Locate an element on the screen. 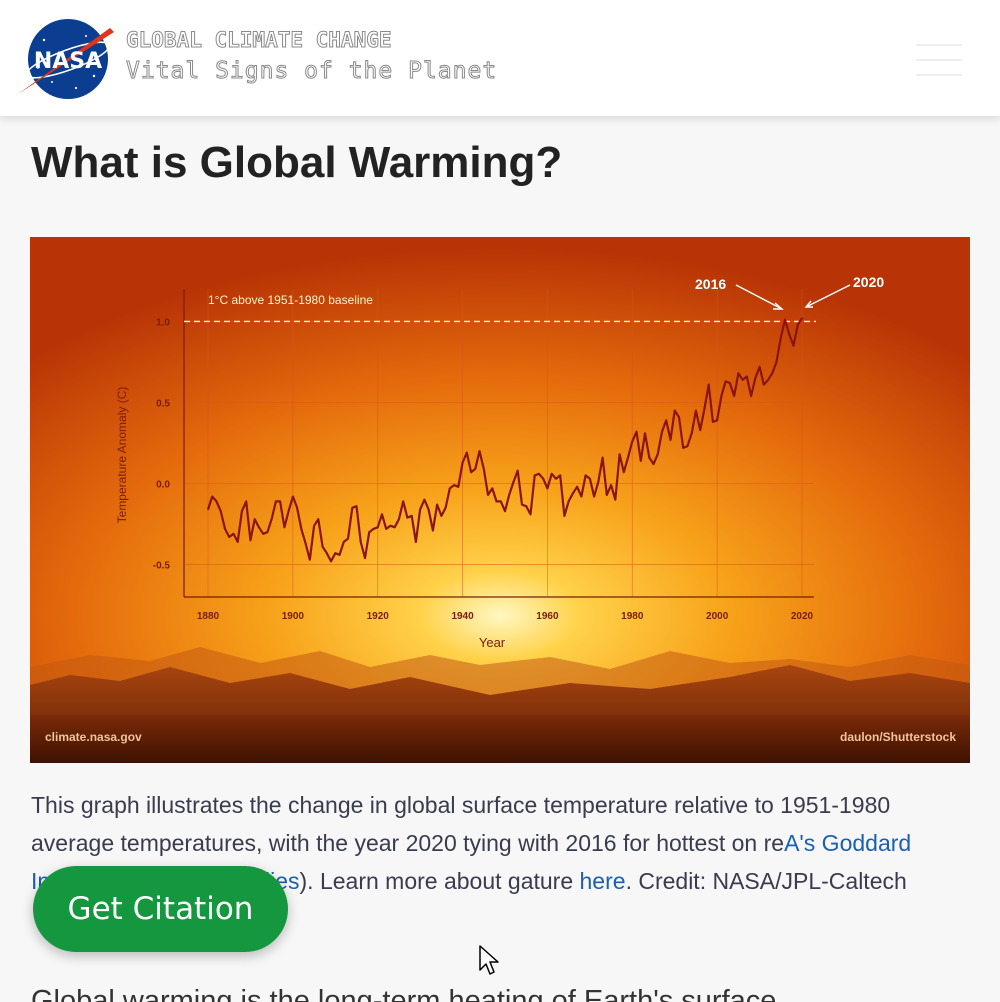 The height and width of the screenshot is (1002, 1000). source-credit-right: daulon/Shutterstock is located at coordinates (898, 737).